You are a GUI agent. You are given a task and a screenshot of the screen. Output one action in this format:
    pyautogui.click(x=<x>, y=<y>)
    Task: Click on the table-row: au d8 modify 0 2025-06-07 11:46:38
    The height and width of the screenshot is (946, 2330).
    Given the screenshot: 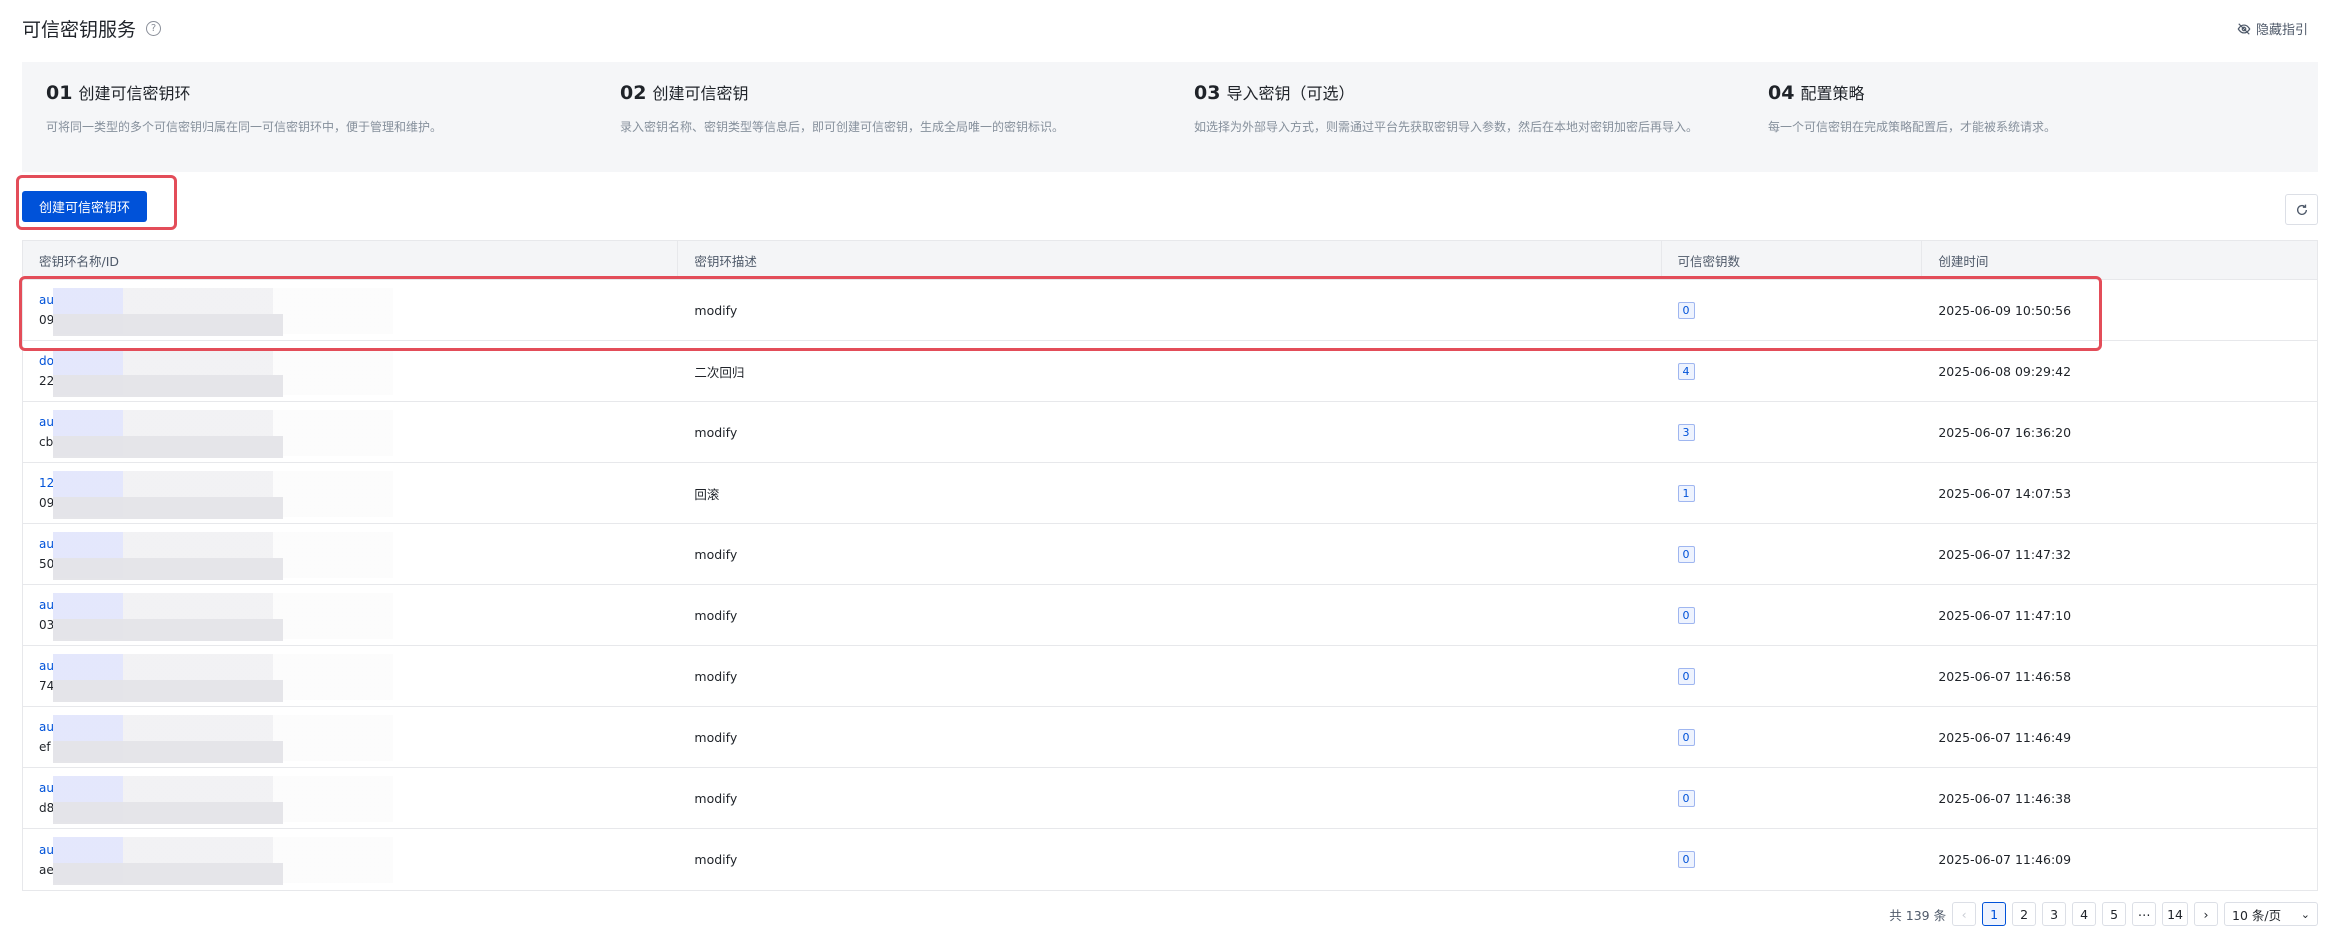 What is the action you would take?
    pyautogui.click(x=1170, y=798)
    